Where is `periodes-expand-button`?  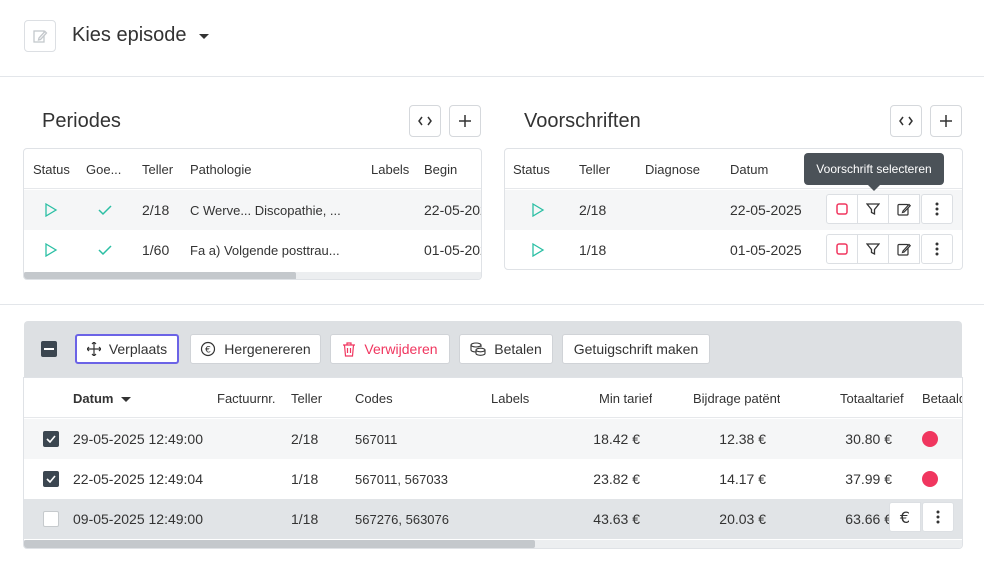 periodes-expand-button is located at coordinates (425, 121).